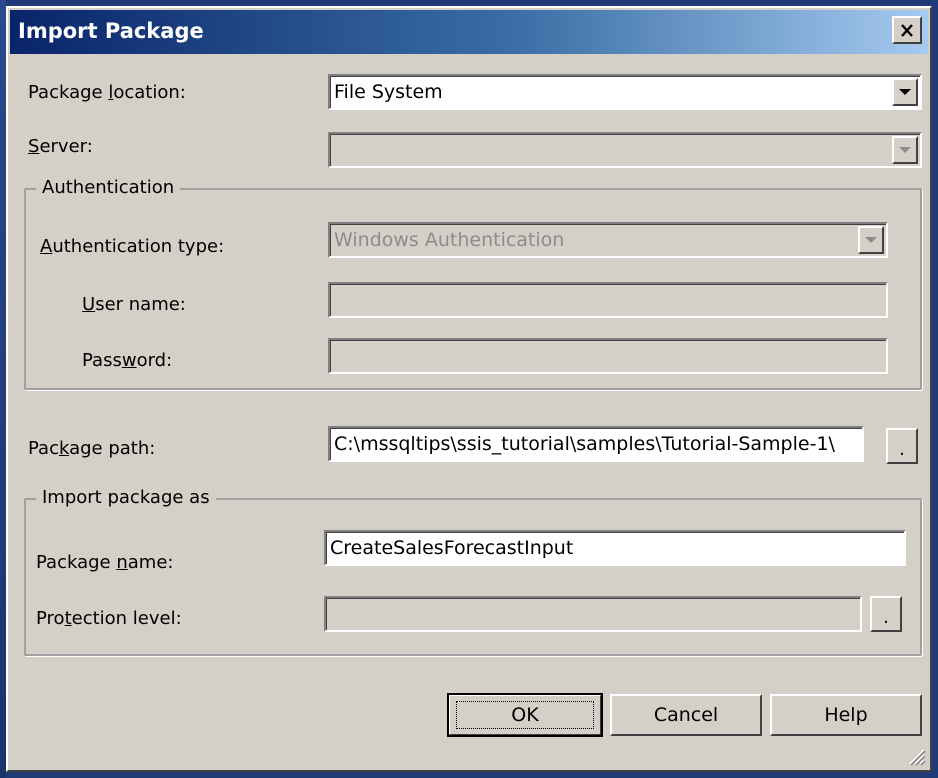 The height and width of the screenshot is (778, 938). I want to click on ok-button: OK, so click(525, 715).